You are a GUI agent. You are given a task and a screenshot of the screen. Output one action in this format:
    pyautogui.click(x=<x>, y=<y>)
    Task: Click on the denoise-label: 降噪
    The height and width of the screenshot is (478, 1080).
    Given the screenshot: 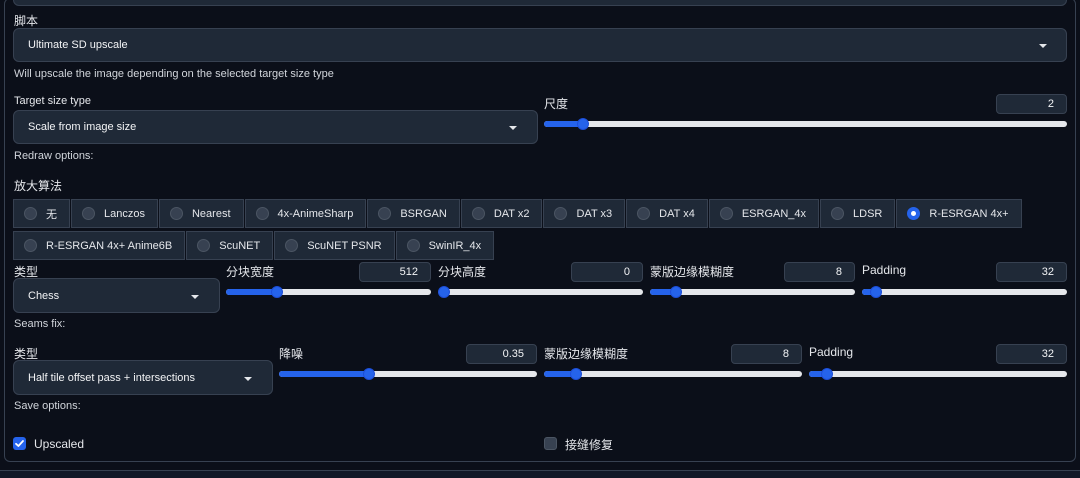 What is the action you would take?
    pyautogui.click(x=291, y=354)
    